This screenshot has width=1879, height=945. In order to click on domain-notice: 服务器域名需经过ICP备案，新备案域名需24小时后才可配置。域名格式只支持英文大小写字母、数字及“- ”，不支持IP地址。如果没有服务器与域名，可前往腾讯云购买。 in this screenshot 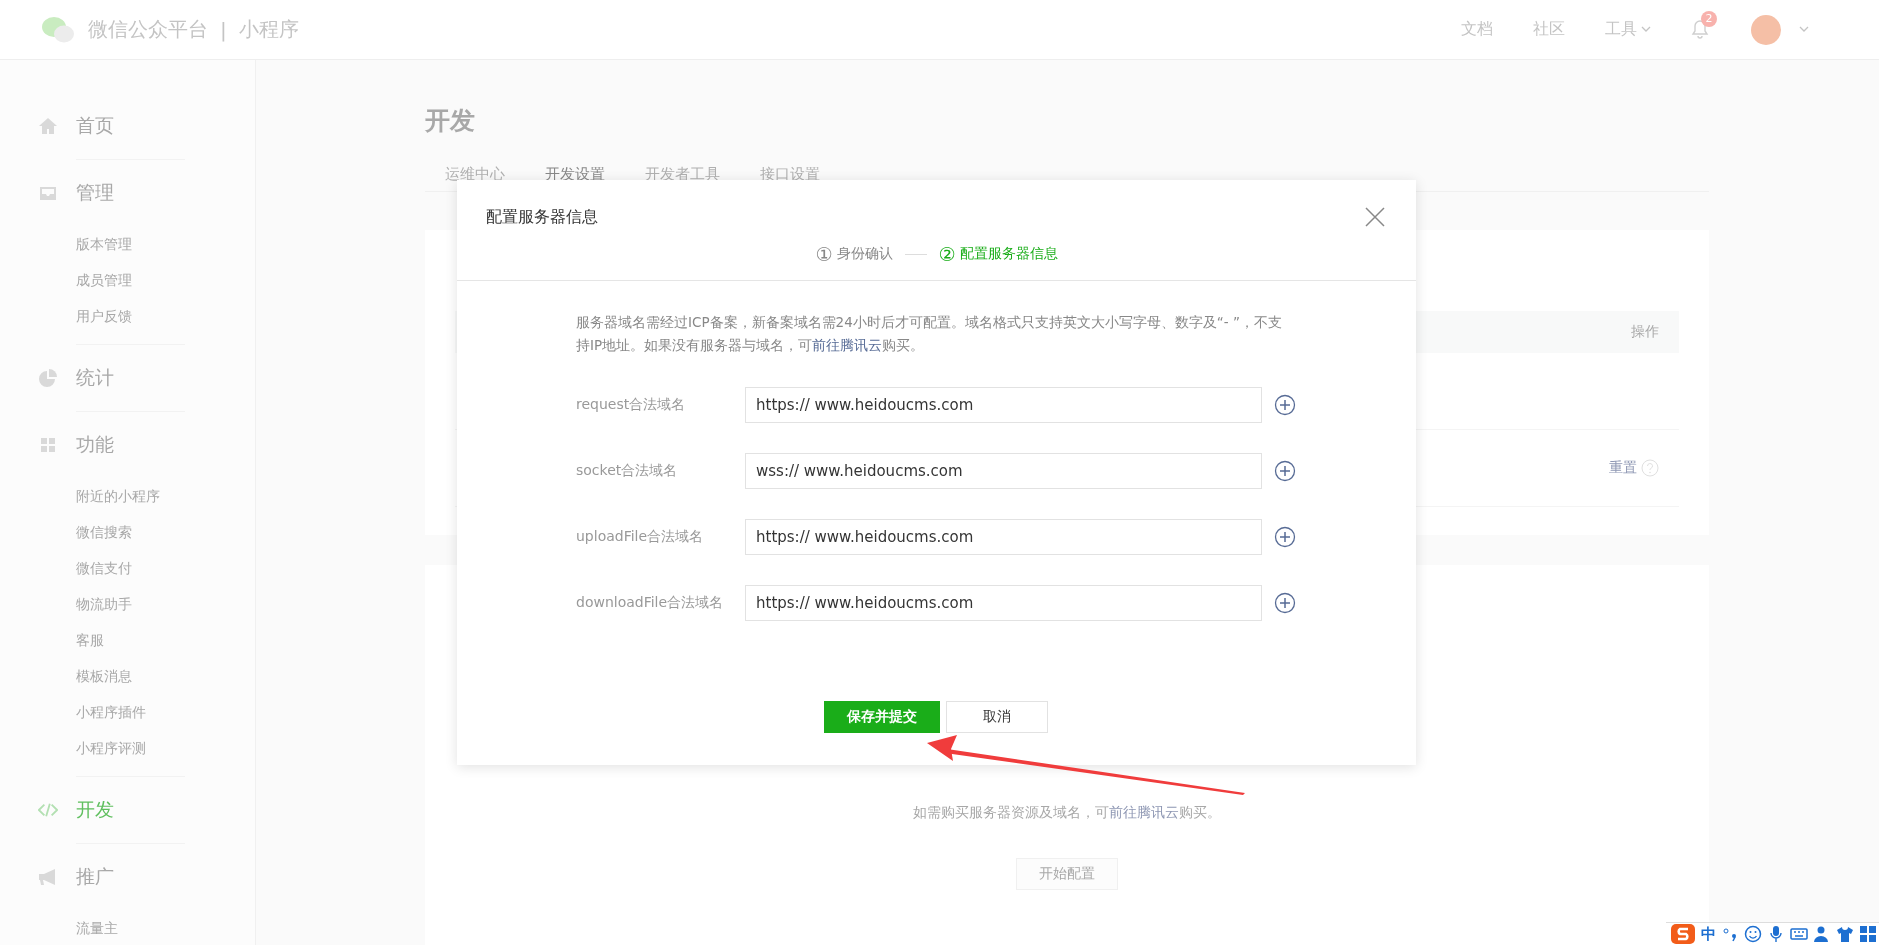, I will do `click(929, 334)`.